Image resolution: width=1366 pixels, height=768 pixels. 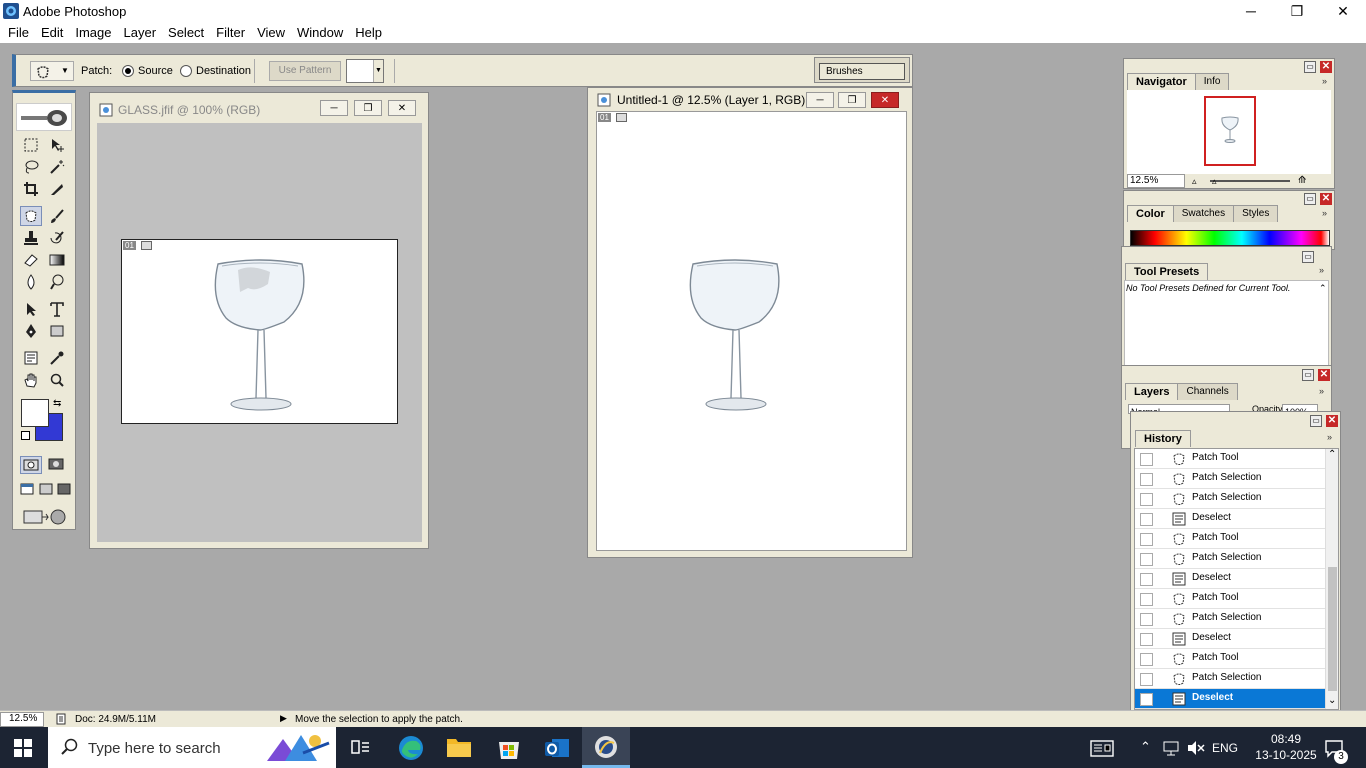 What do you see at coordinates (1212, 81) in the screenshot?
I see `tab-info: Info` at bounding box center [1212, 81].